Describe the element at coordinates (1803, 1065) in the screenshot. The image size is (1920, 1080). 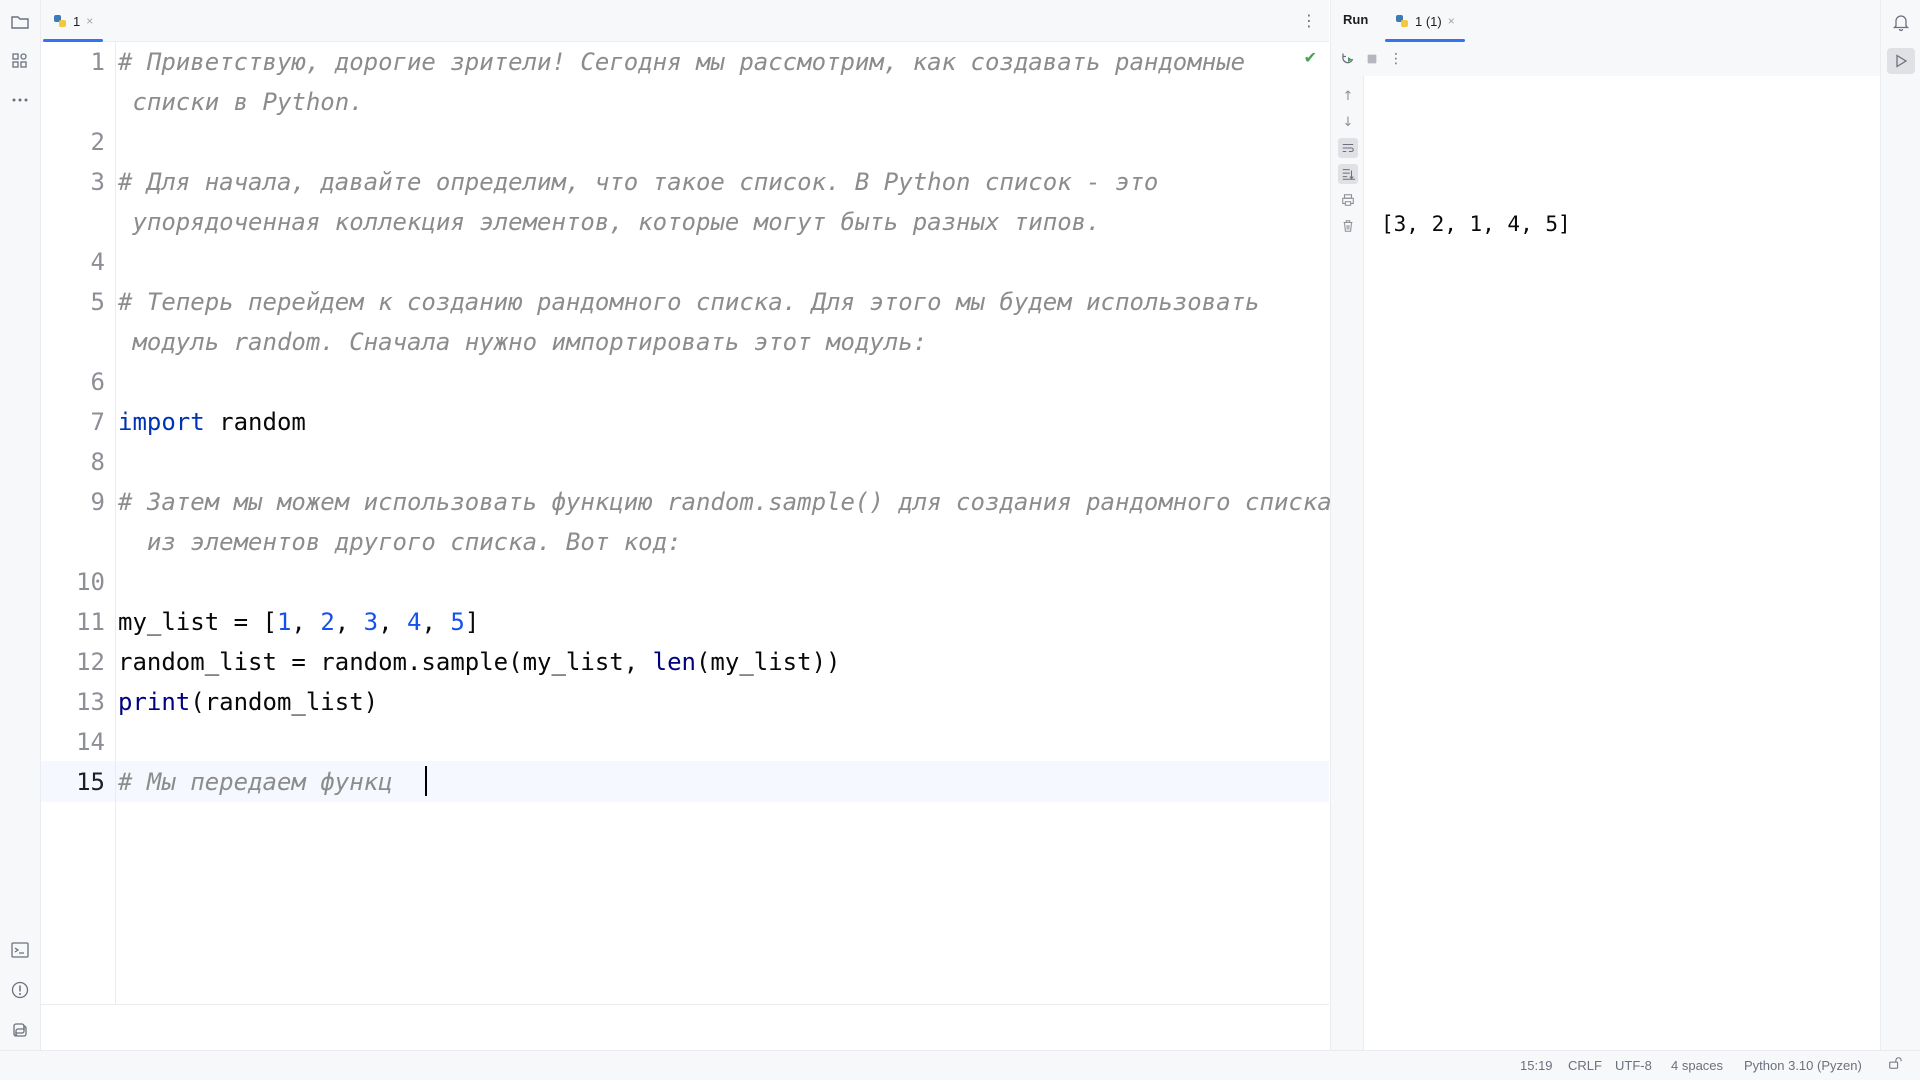
I see `python-interpreter: Python 3.10 (Pyzen)` at that location.